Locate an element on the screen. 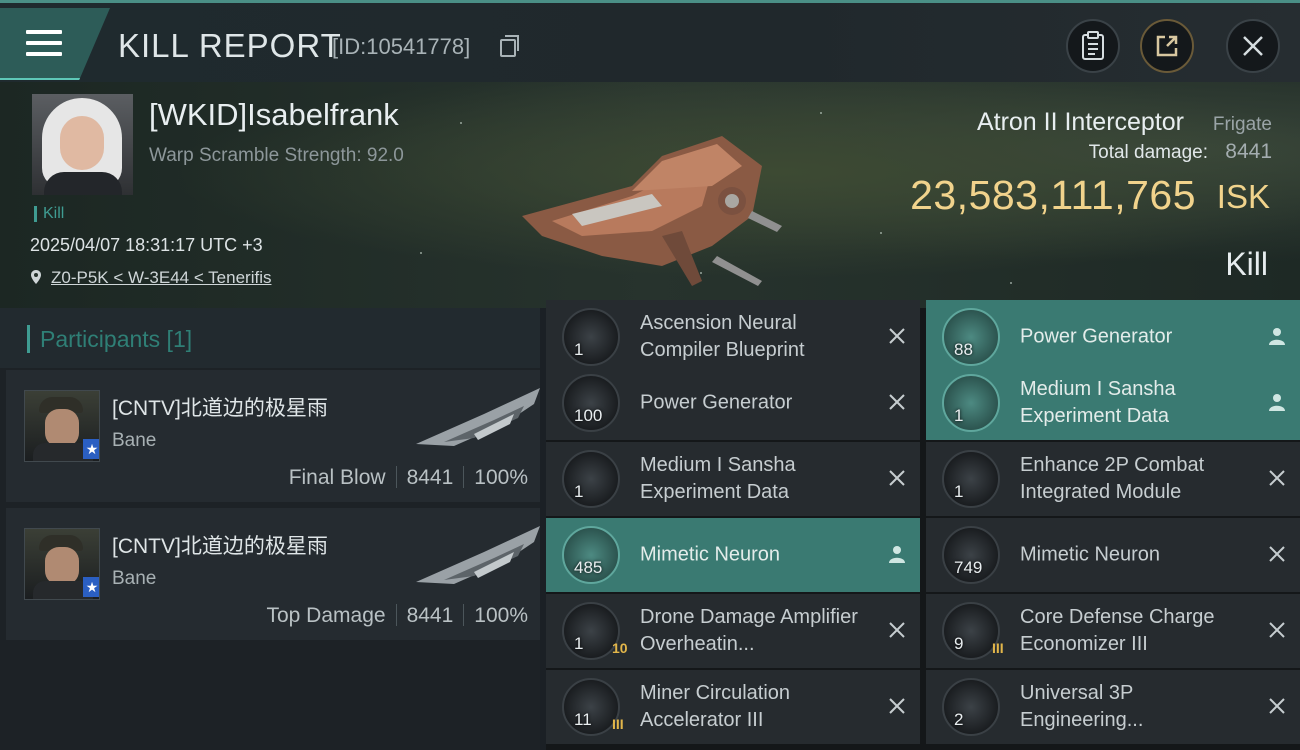 This screenshot has width=1300, height=750. item-name: Core Defense Charge Economizer III is located at coordinates (1117, 630).